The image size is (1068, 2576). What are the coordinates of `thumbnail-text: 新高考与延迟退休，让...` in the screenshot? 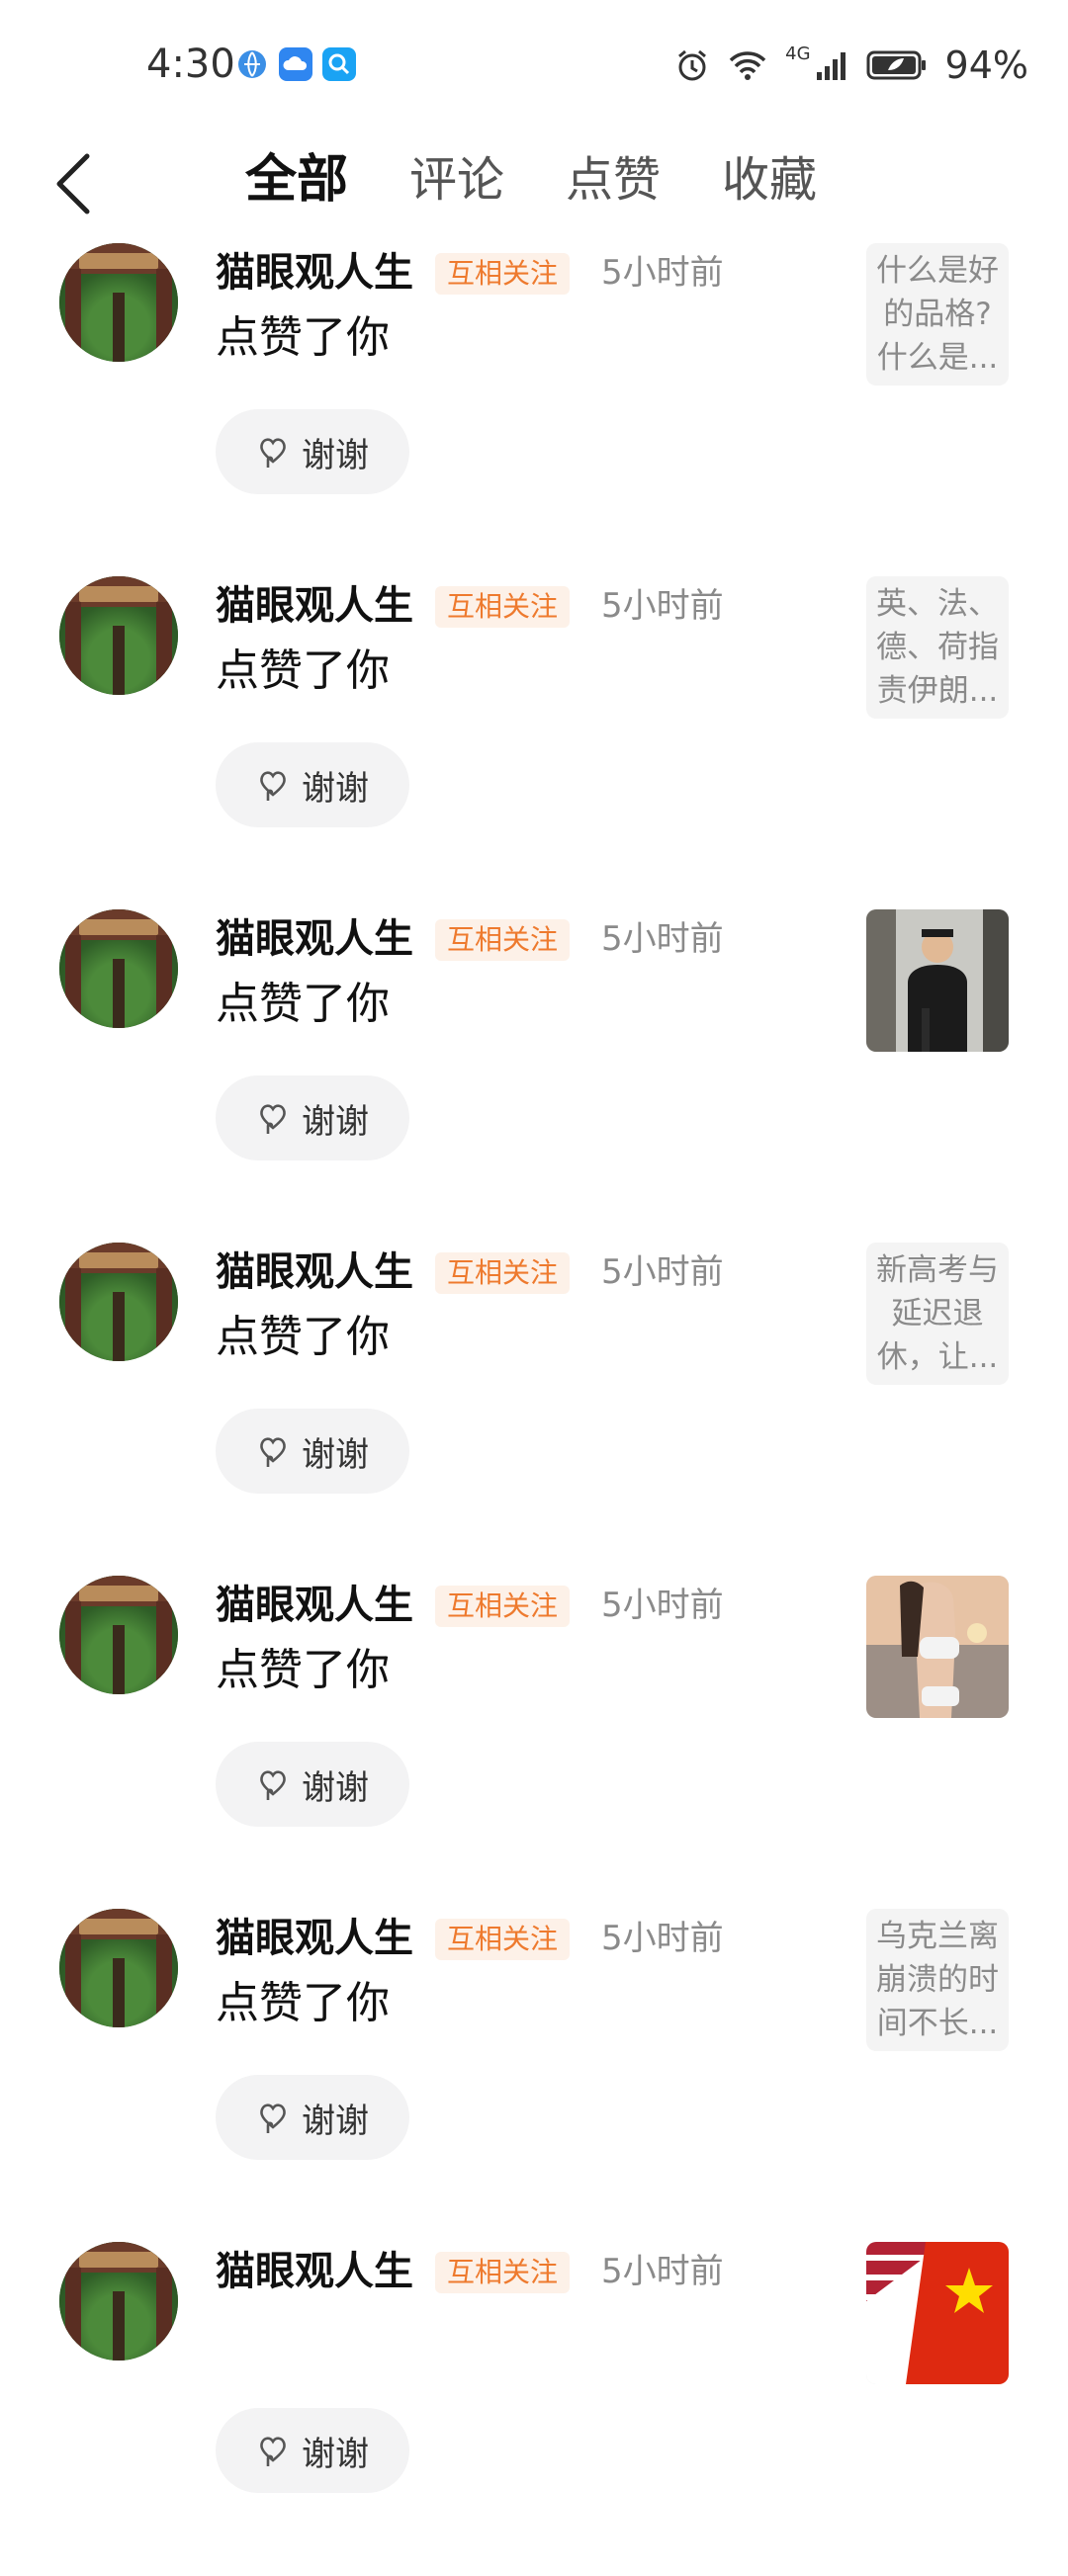 It's located at (938, 1313).